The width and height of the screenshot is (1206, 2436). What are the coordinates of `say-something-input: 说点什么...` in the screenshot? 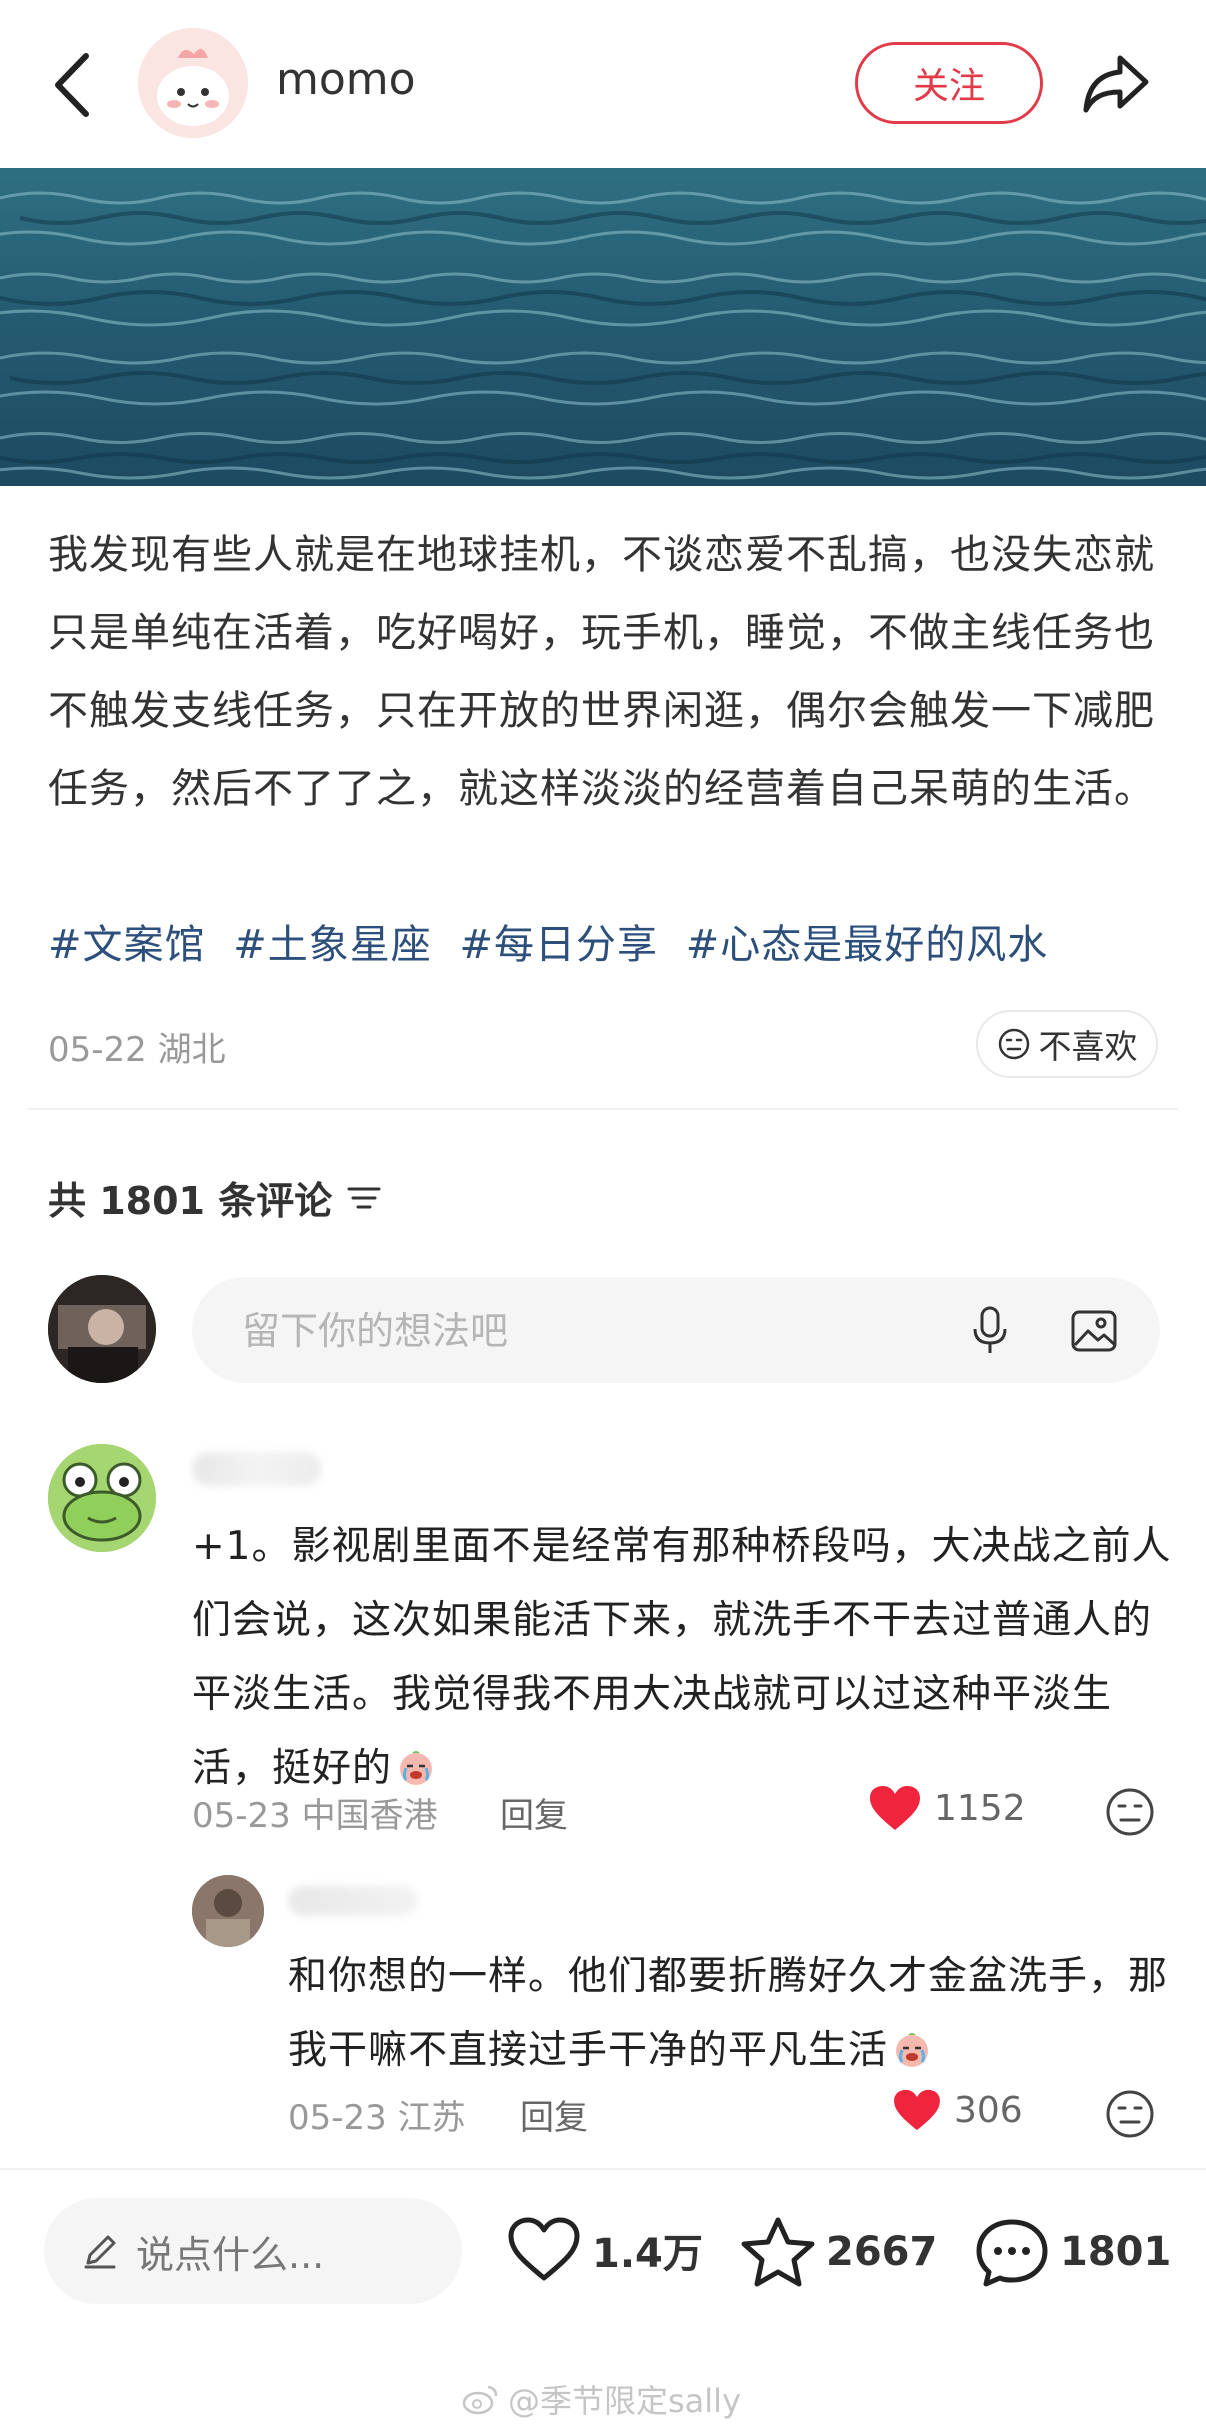 It's located at (253, 2251).